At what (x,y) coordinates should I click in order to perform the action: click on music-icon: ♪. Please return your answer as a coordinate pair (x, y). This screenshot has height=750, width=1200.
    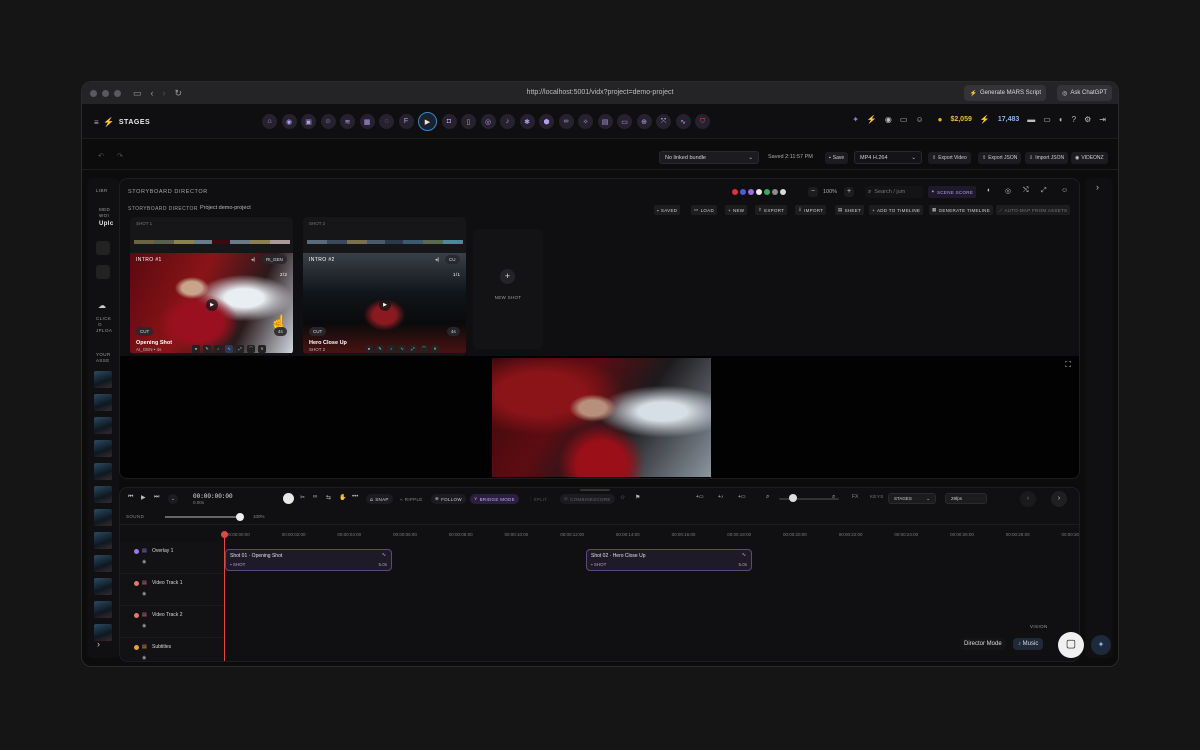
    Looking at the image, I should click on (507, 121).